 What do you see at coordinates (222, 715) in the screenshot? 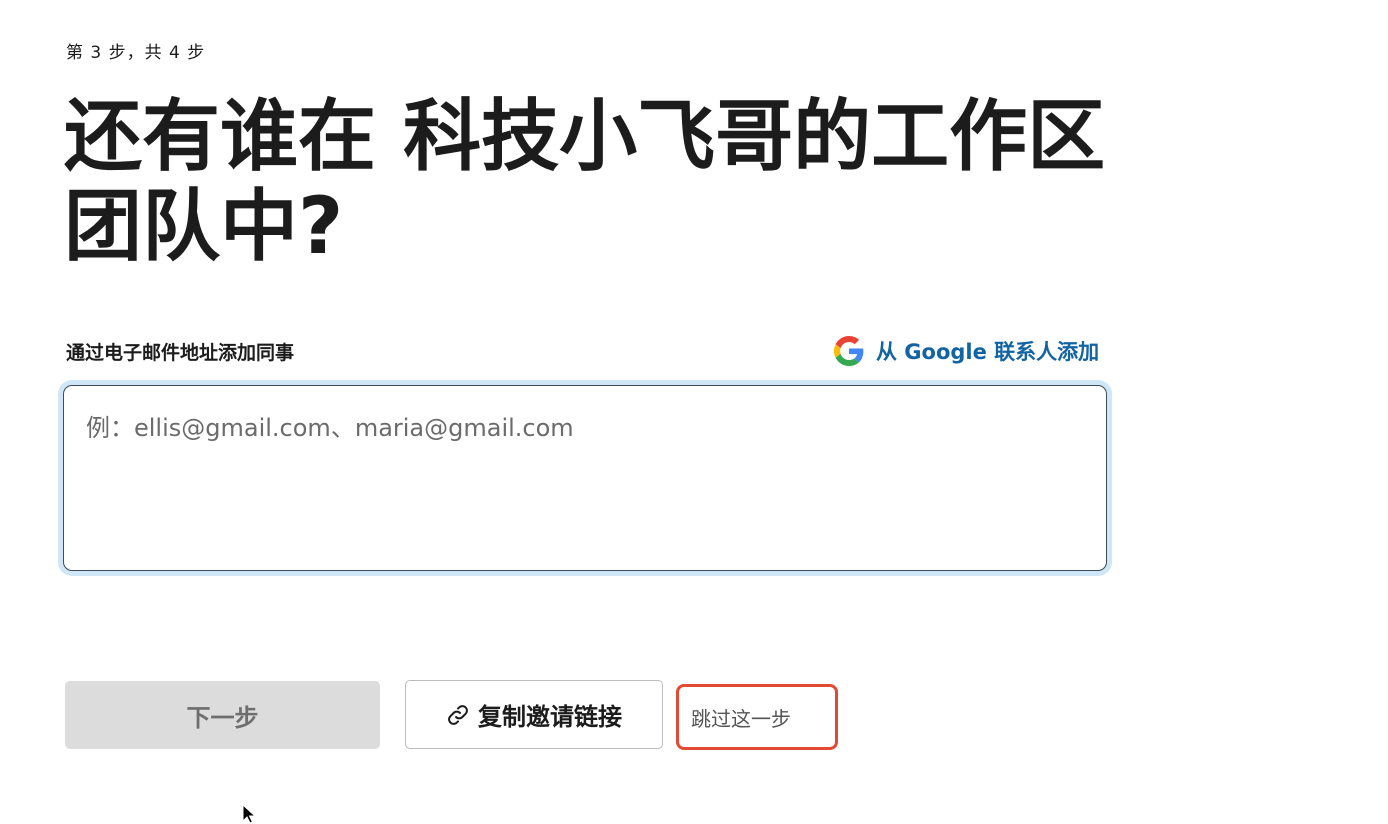
I see `next-button: 下一步` at bounding box center [222, 715].